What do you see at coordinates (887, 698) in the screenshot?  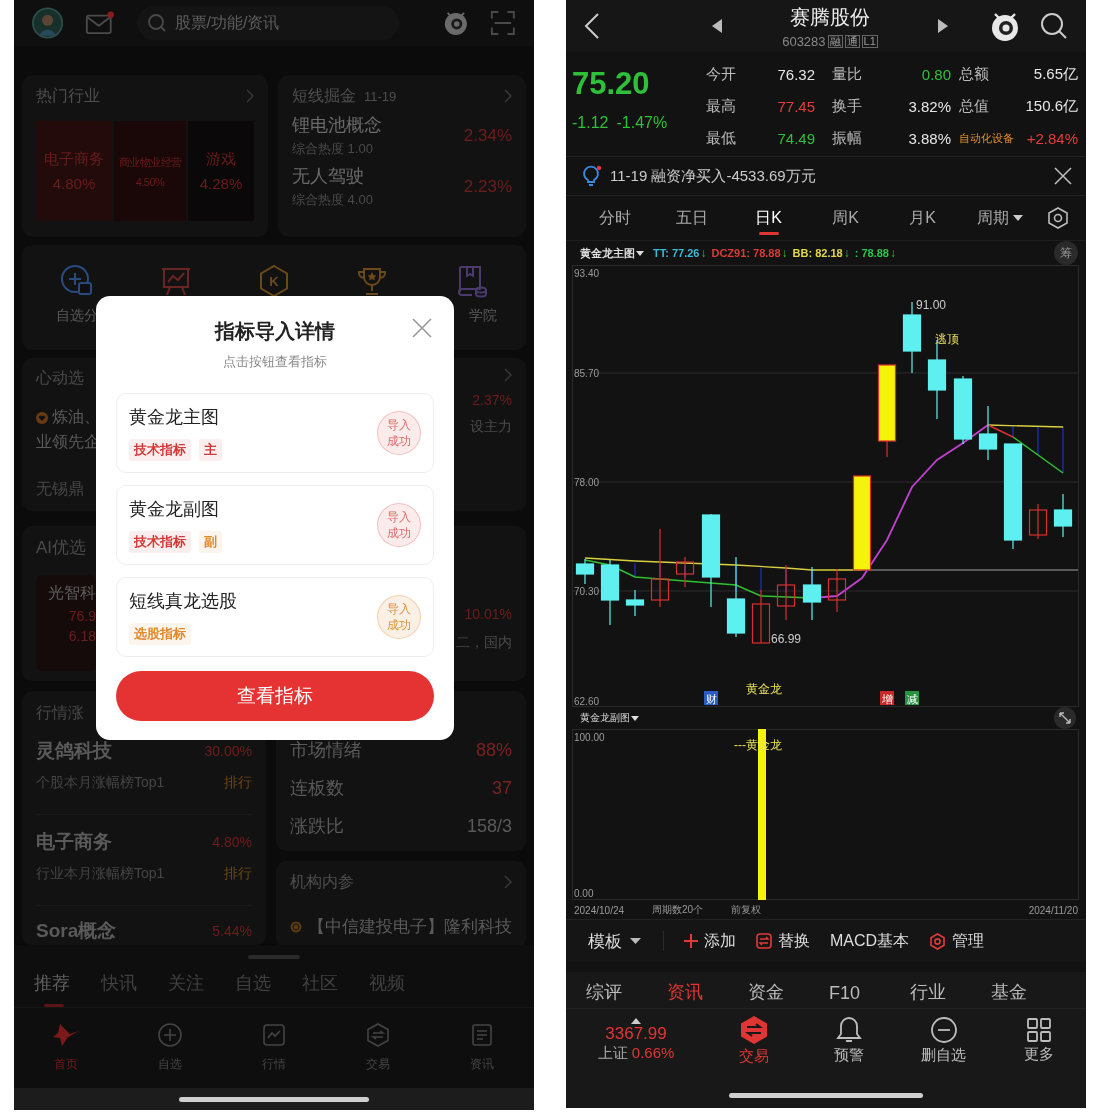 I see `signal-marker: 增` at bounding box center [887, 698].